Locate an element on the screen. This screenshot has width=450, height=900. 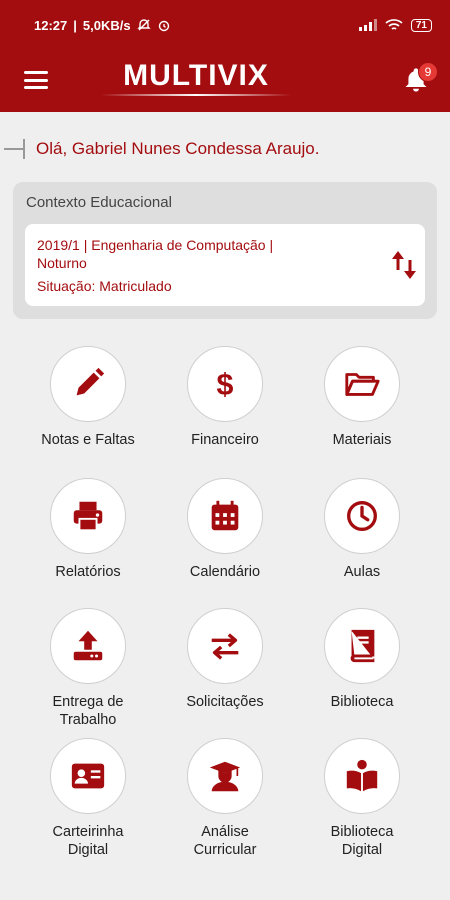
signal-icon is located at coordinates (367, 25).